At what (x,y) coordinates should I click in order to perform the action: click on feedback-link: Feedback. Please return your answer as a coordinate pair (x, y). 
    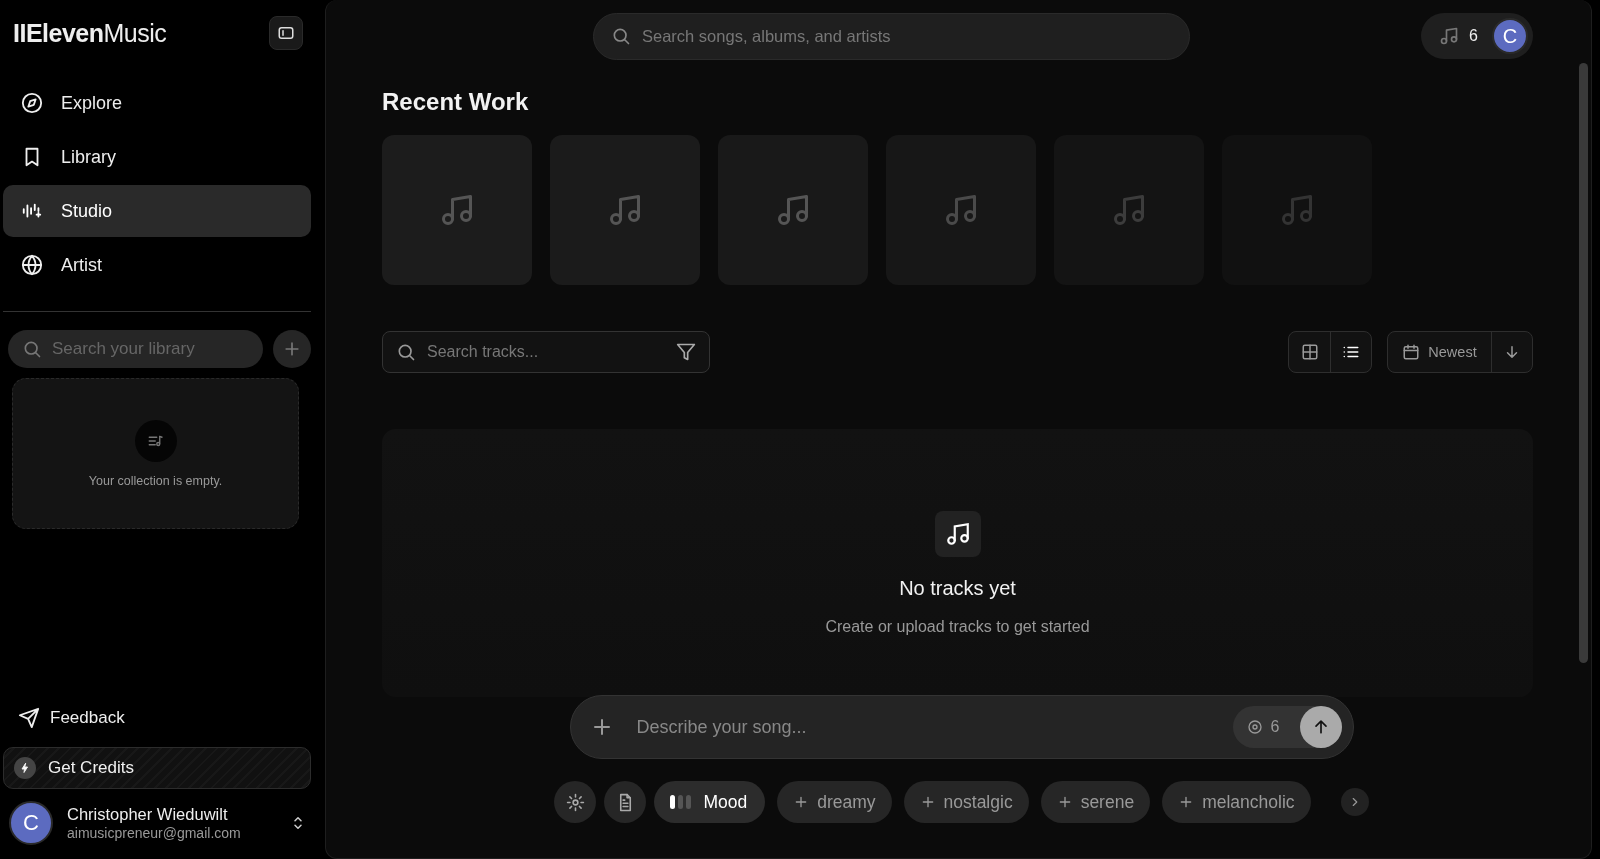
    Looking at the image, I should click on (71, 718).